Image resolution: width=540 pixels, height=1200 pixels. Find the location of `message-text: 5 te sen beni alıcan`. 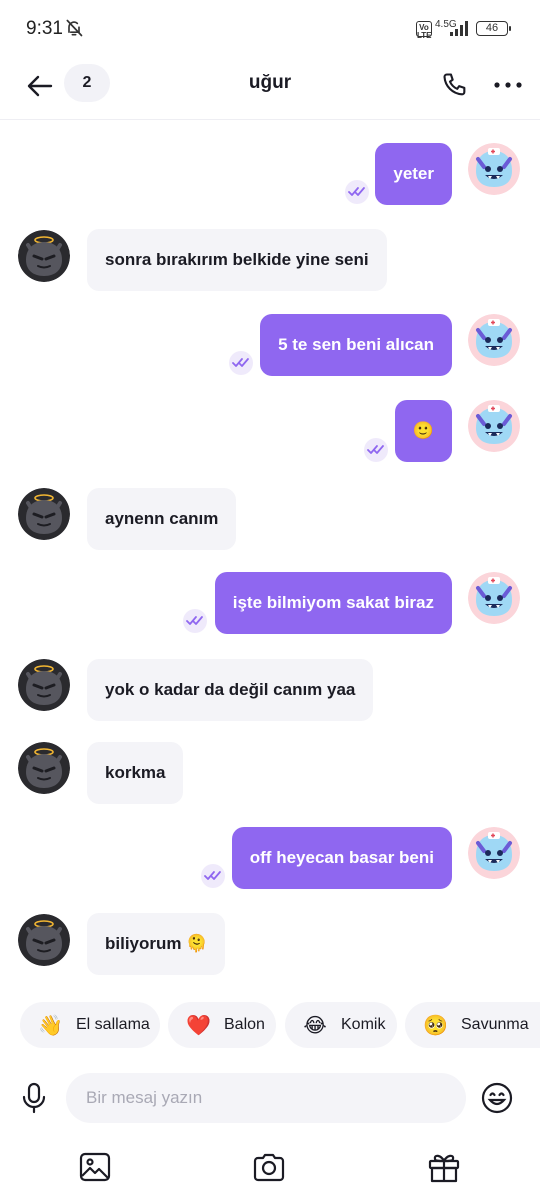

message-text: 5 te sen beni alıcan is located at coordinates (356, 344).